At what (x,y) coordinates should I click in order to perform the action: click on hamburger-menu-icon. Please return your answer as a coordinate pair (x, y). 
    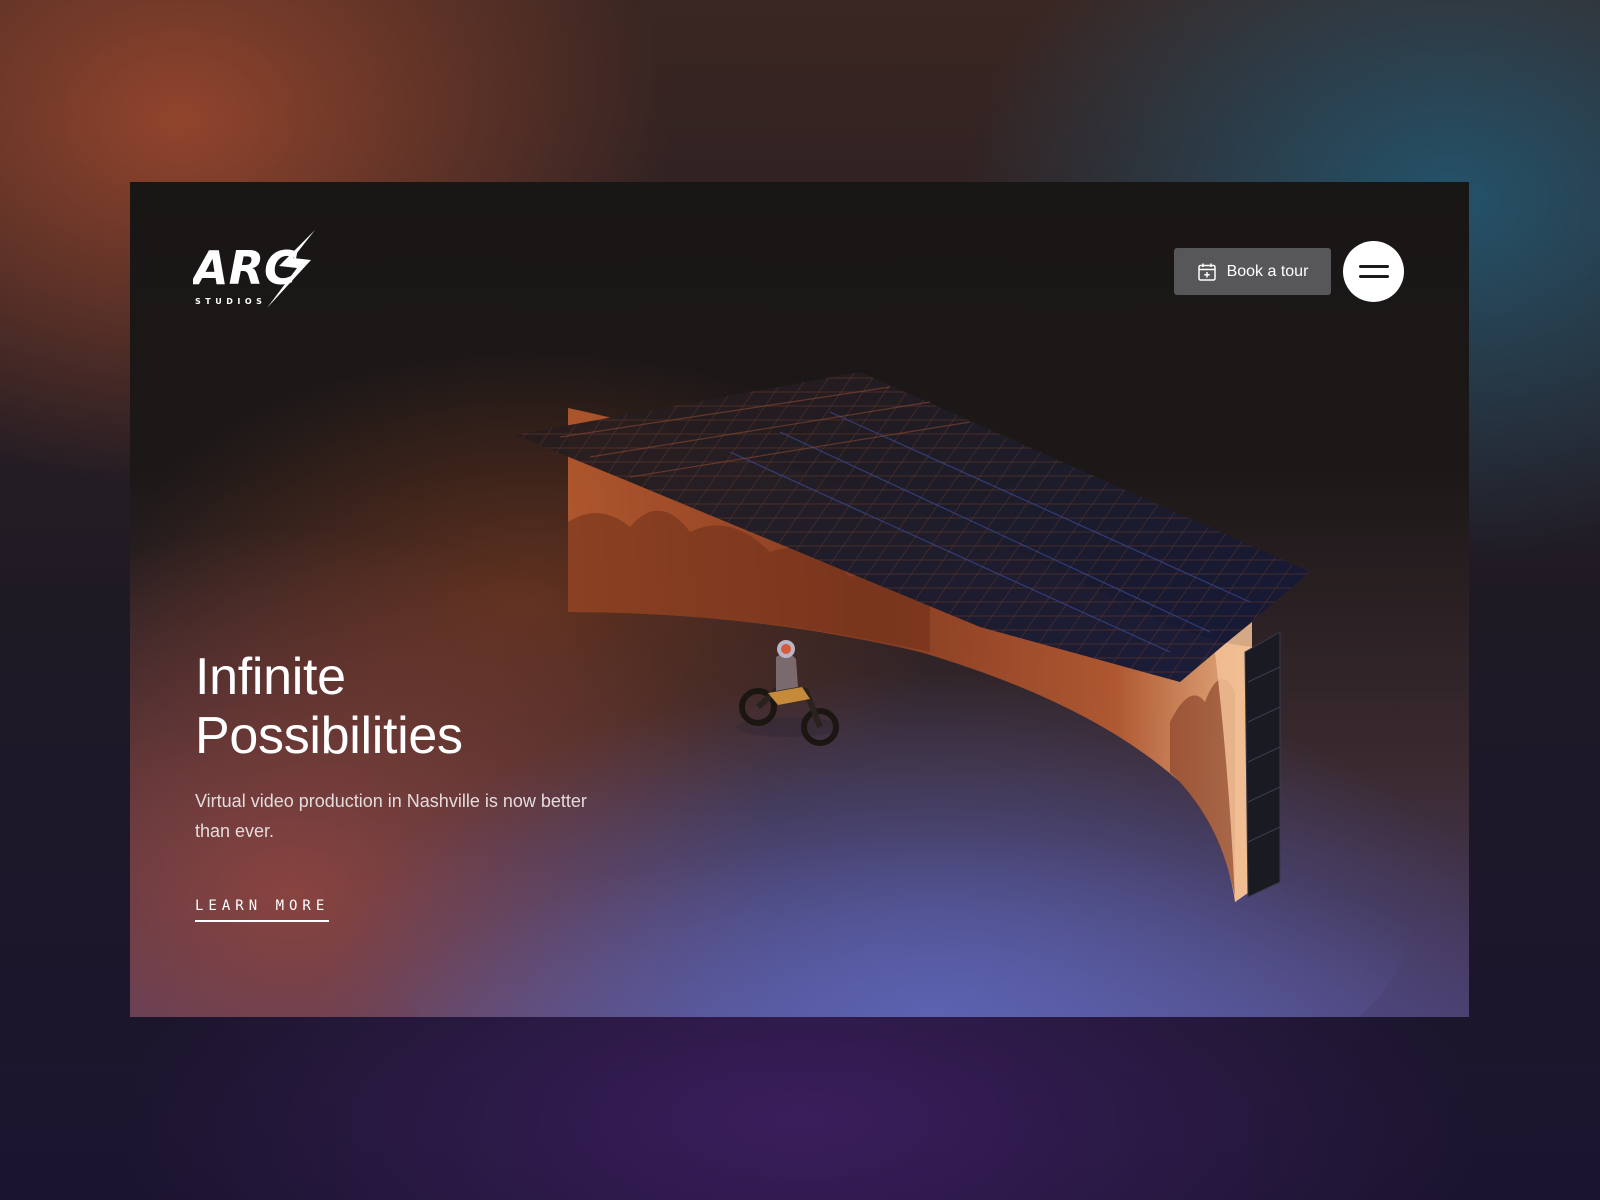
    Looking at the image, I should click on (1373, 266).